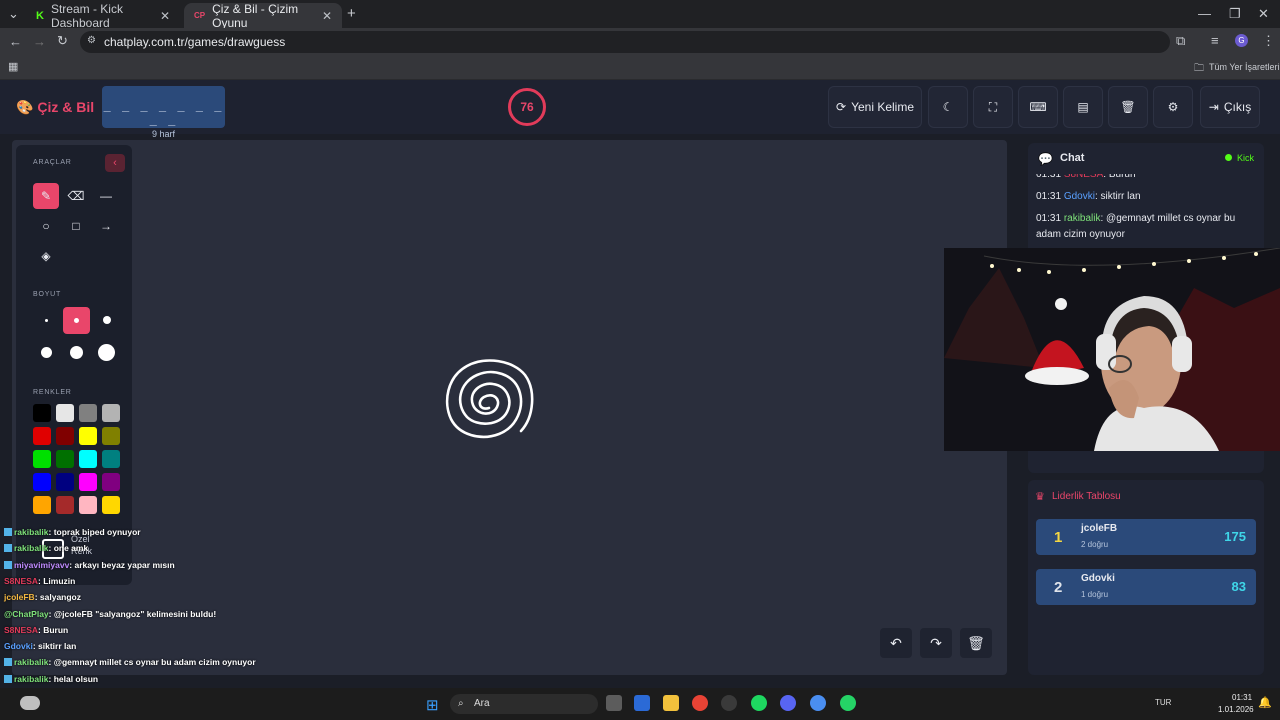 The height and width of the screenshot is (720, 1280). I want to click on tab-list-icon: ⌄, so click(13, 14).